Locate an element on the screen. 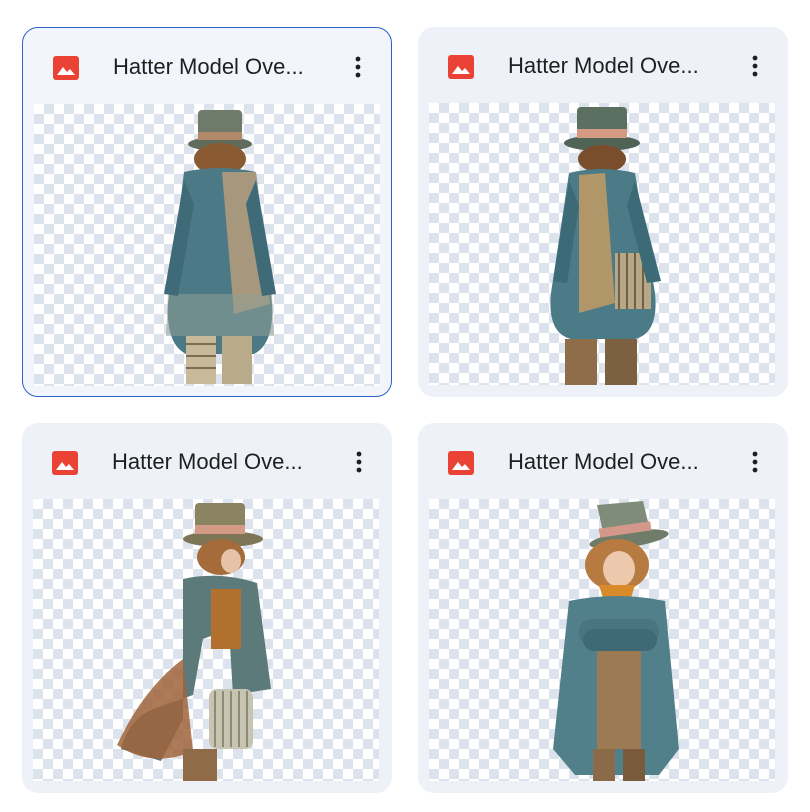 The width and height of the screenshot is (810, 812). hatter-side-view-figure is located at coordinates (194, 642).